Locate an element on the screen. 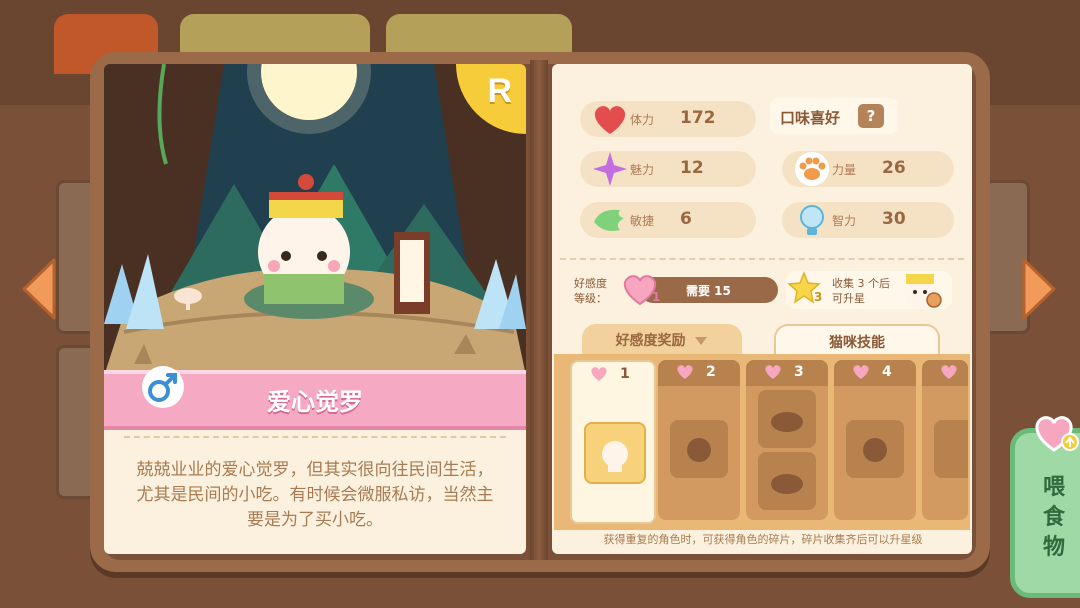  stat-agility: 敏捷 6 is located at coordinates (668, 220).